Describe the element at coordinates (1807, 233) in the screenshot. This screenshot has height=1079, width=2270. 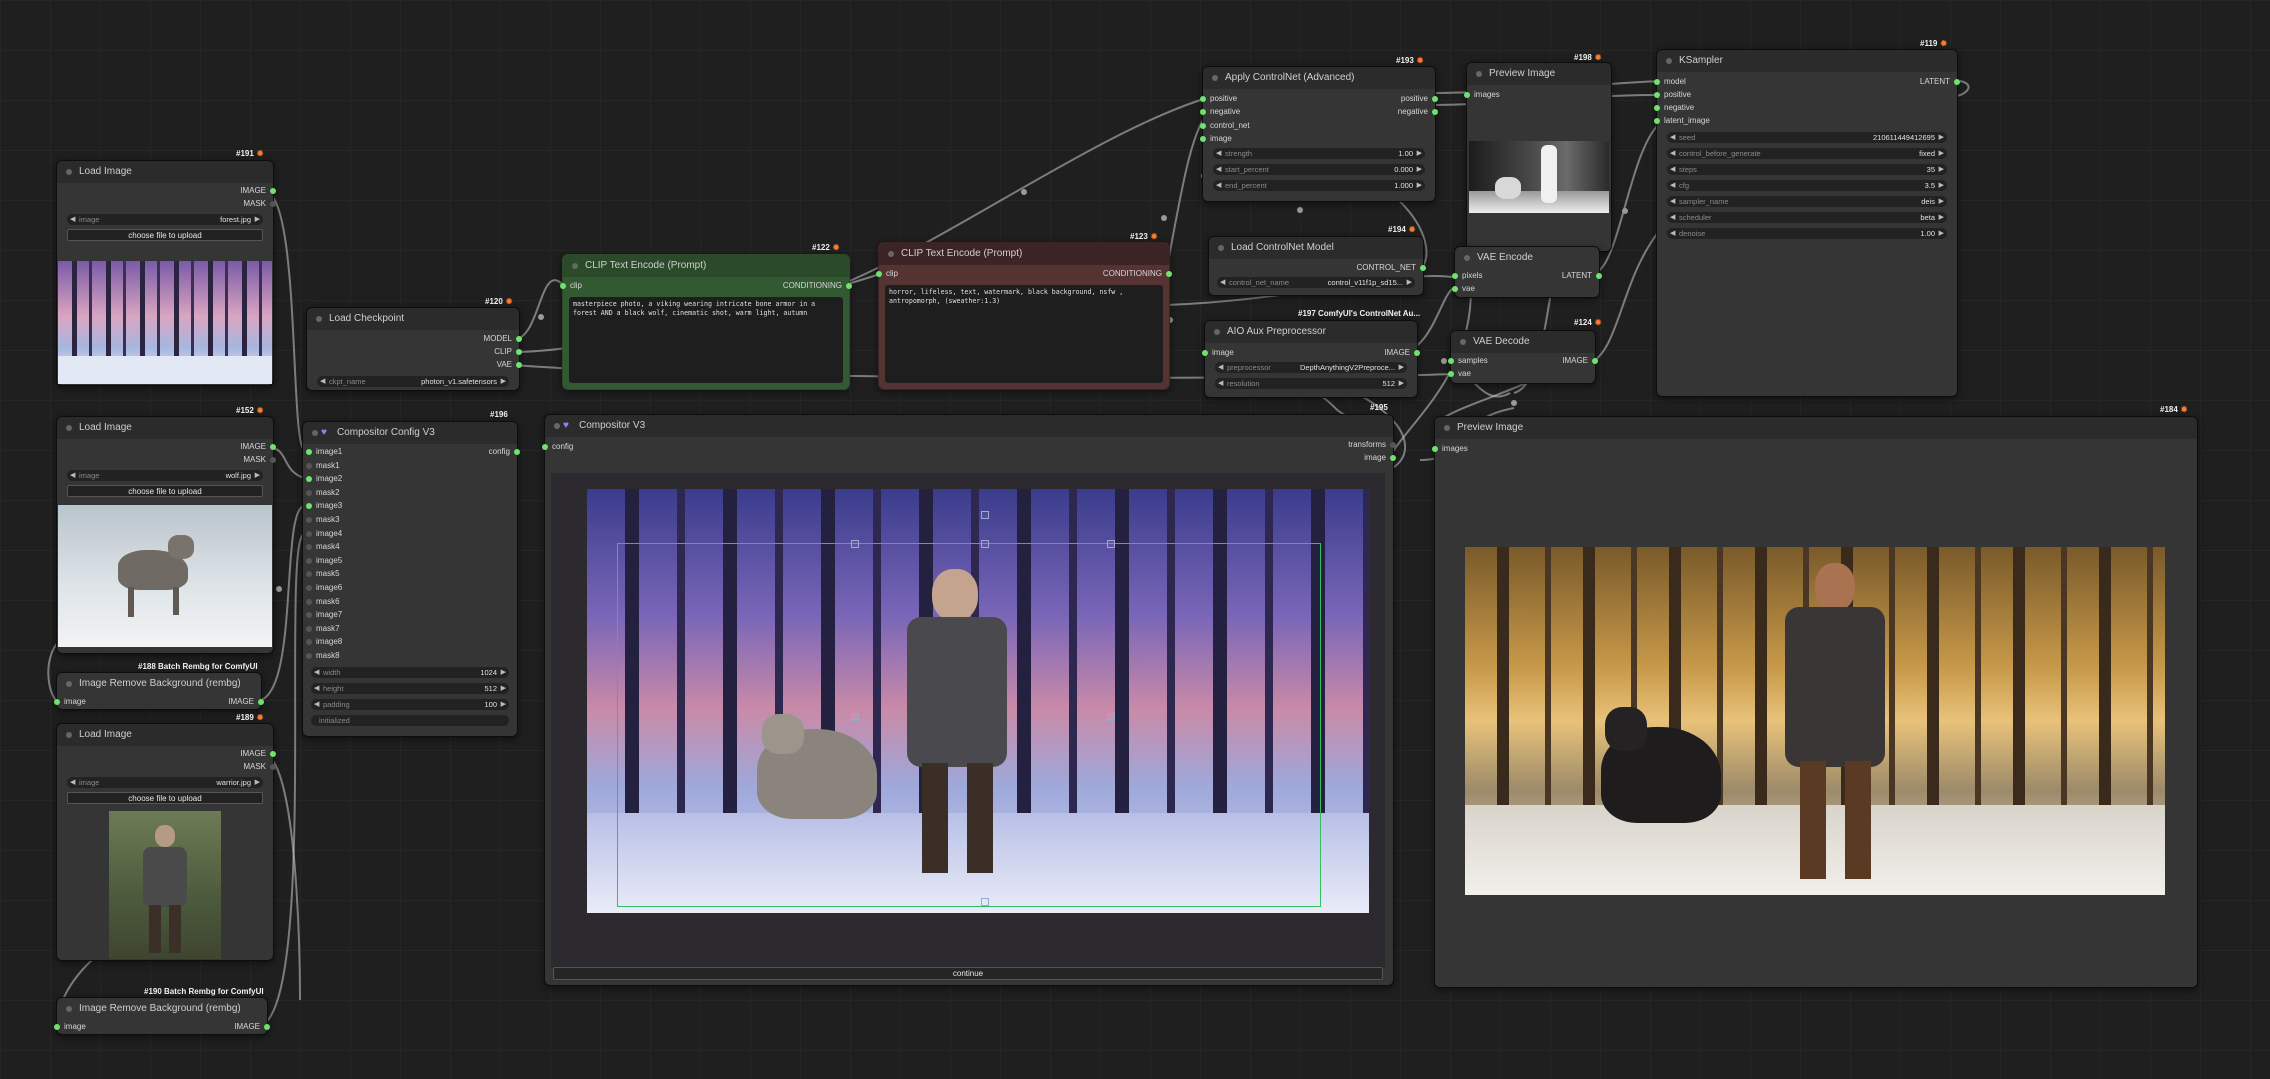
I see `denoise-input: denoise1.00` at that location.